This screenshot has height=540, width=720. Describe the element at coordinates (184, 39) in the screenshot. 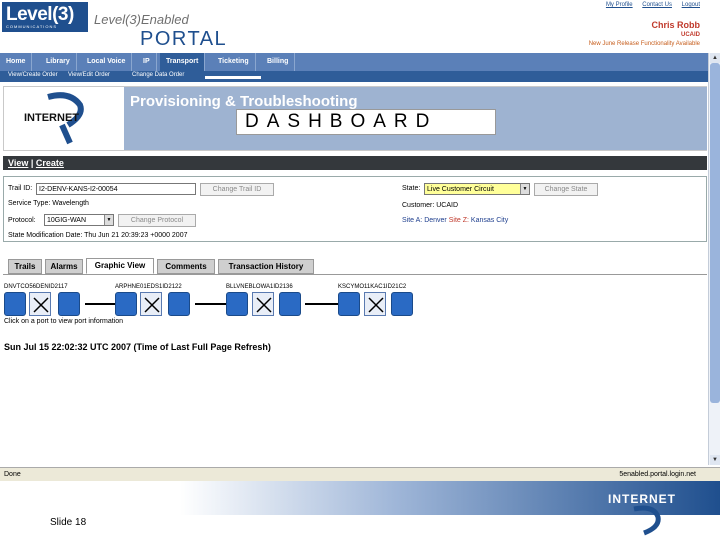

I see `portal-text: PORTAL` at that location.